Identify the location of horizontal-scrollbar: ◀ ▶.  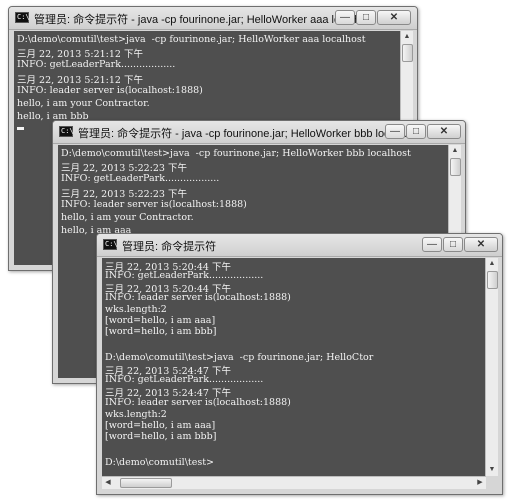
(294, 482).